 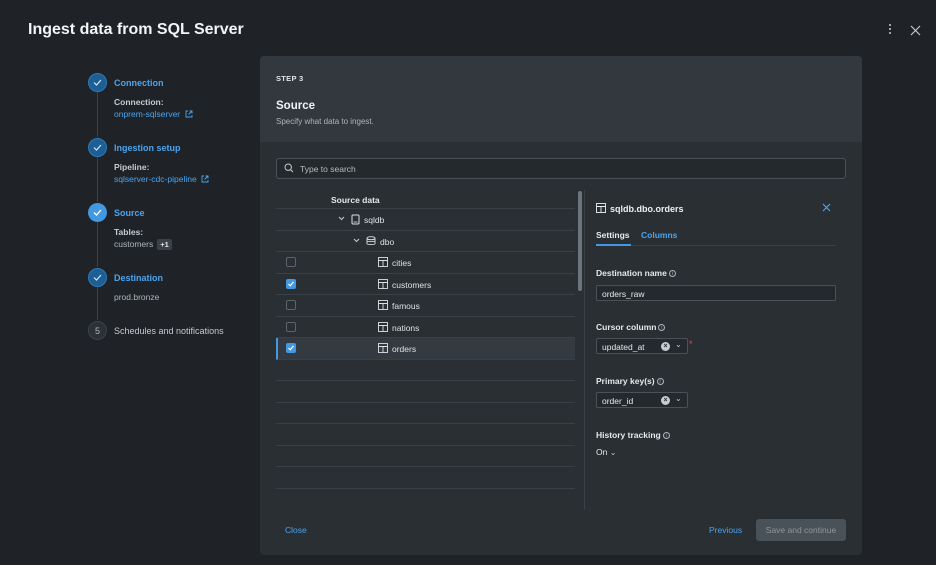 What do you see at coordinates (137, 297) in the screenshot?
I see `step-destination-value: prod.bronze` at bounding box center [137, 297].